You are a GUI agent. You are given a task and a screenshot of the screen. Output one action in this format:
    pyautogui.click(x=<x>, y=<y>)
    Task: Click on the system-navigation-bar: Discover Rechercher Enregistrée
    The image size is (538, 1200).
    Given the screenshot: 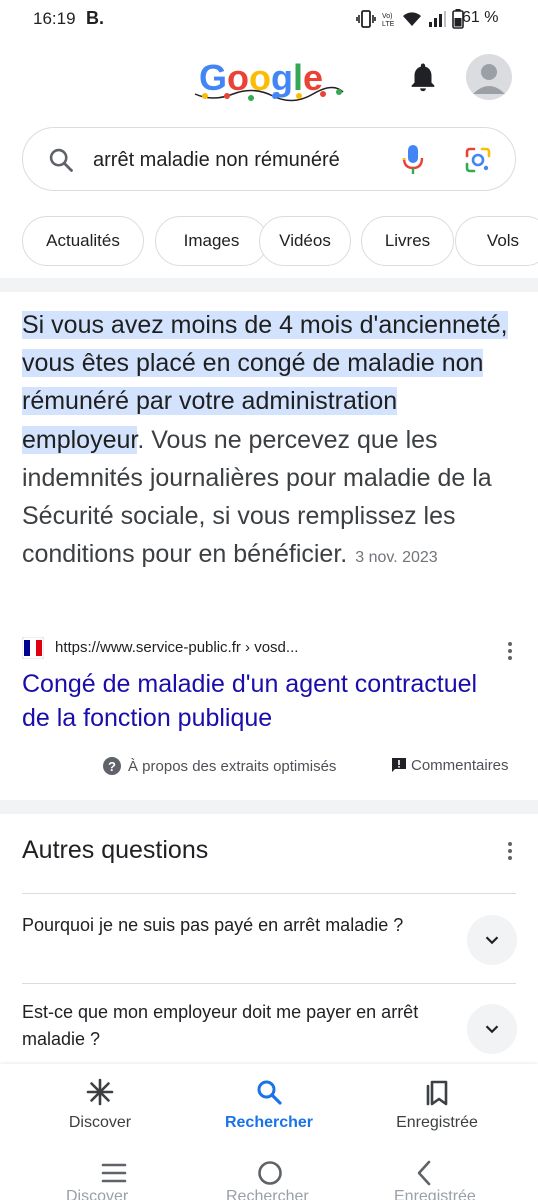 What is the action you would take?
    pyautogui.click(x=269, y=1172)
    